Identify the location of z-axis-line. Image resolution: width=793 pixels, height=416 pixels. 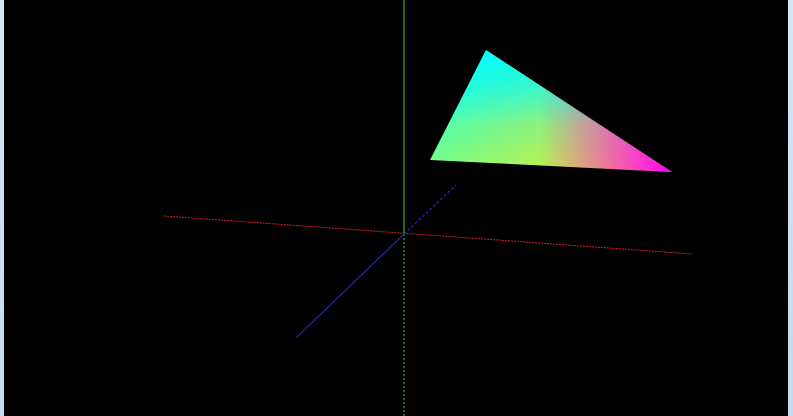
(350, 286).